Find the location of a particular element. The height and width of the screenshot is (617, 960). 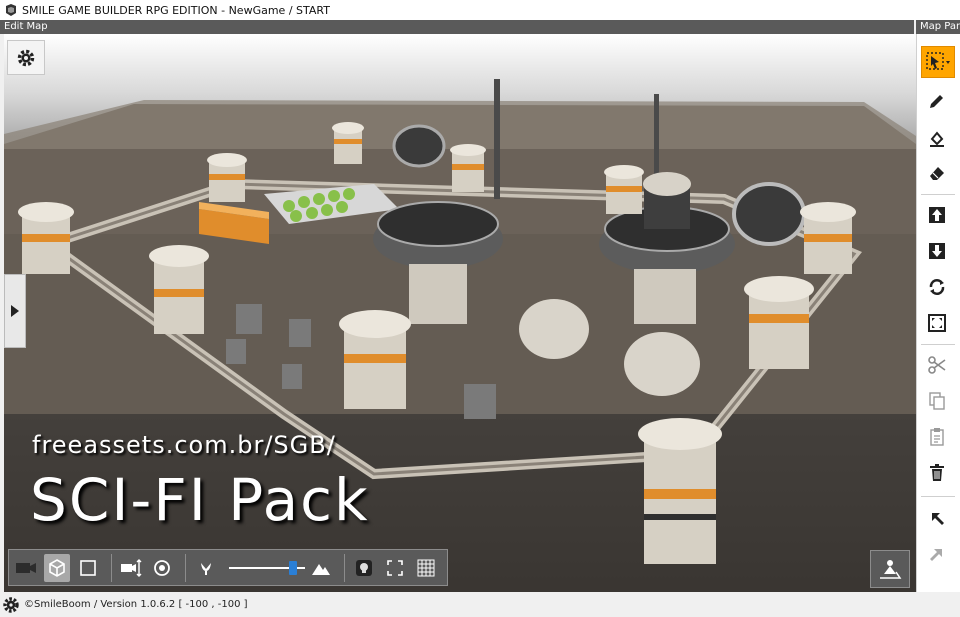

cut-icon is located at coordinates (937, 365).